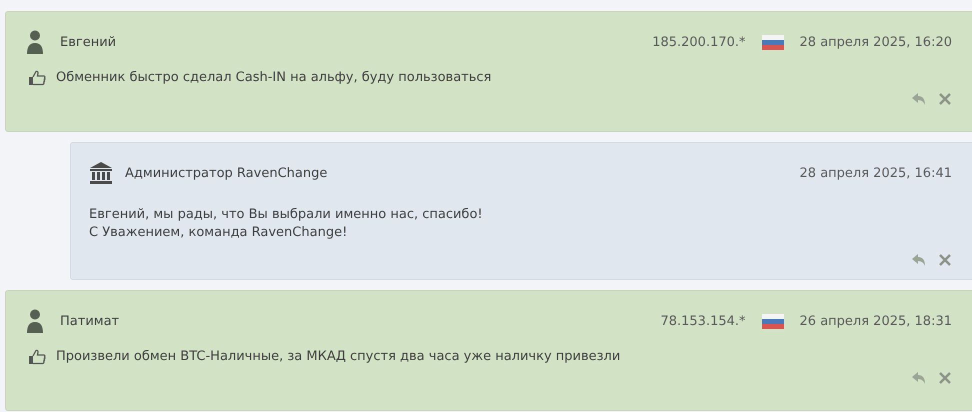 The width and height of the screenshot is (972, 412). I want to click on ip-address: 78.153.154.*, so click(703, 321).